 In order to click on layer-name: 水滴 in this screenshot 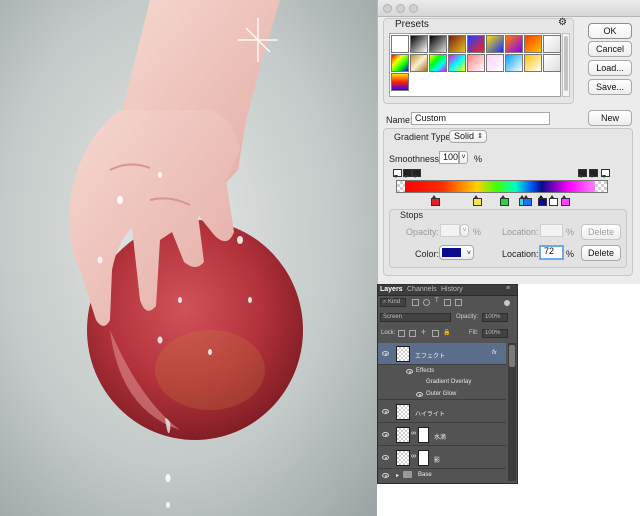, I will do `click(440, 436)`.